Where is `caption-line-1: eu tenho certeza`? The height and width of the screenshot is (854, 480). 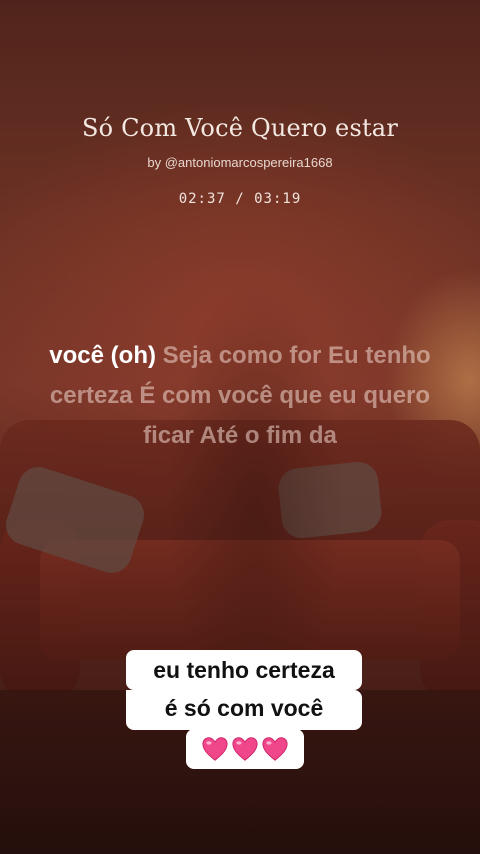
caption-line-1: eu tenho certeza is located at coordinates (244, 670).